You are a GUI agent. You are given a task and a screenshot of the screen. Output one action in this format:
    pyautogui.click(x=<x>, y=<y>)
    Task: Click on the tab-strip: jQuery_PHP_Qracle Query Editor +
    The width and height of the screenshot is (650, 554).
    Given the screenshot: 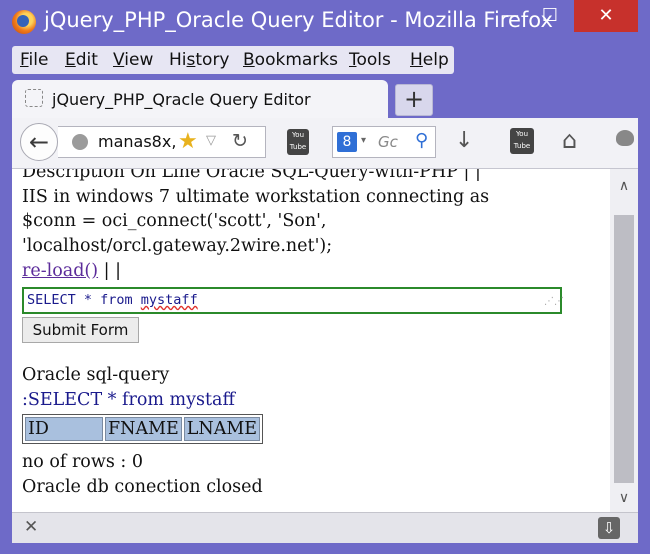 What is the action you would take?
    pyautogui.click(x=325, y=98)
    